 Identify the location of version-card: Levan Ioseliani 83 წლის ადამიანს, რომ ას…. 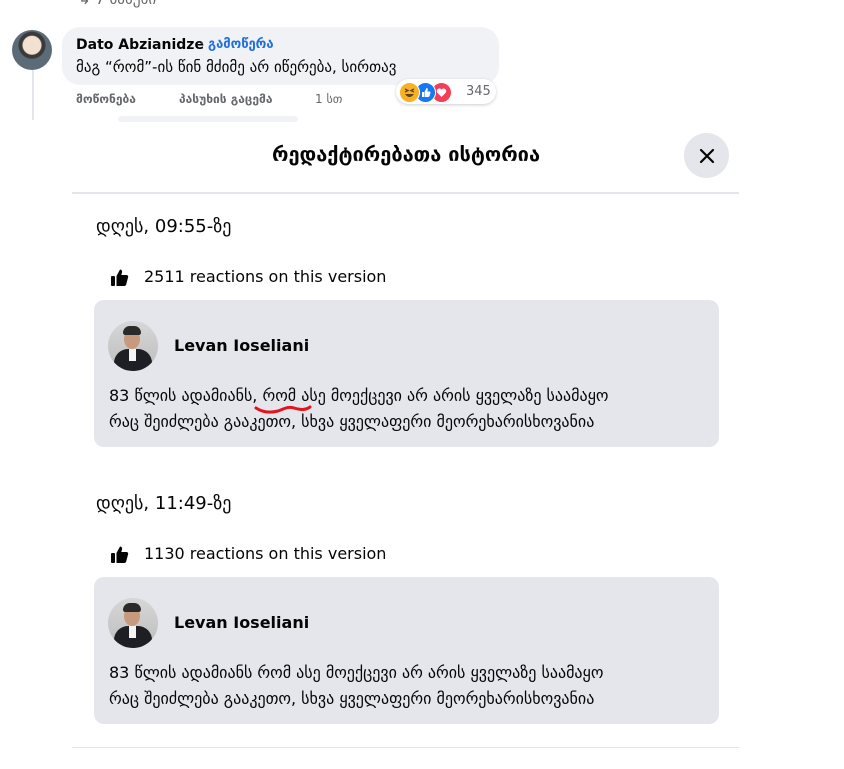
(406, 373).